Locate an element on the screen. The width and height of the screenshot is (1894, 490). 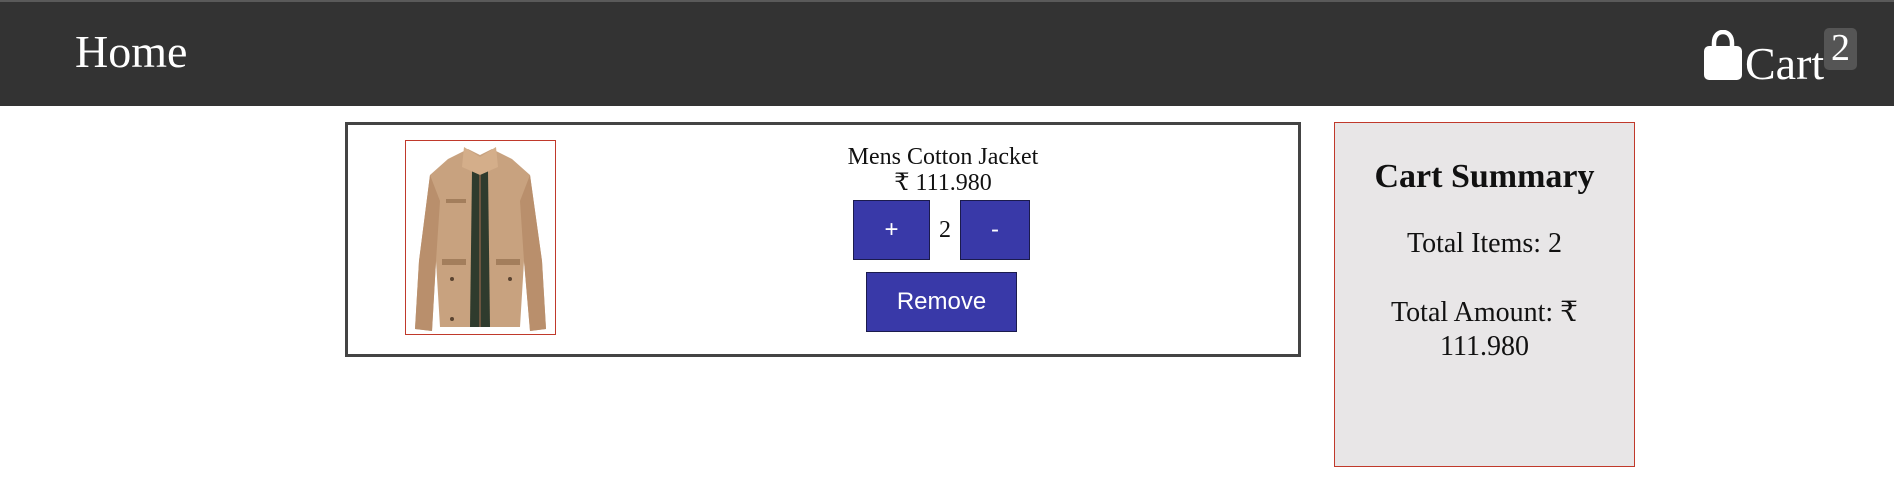
total-items-text: Total Items: 2 is located at coordinates (1484, 243).